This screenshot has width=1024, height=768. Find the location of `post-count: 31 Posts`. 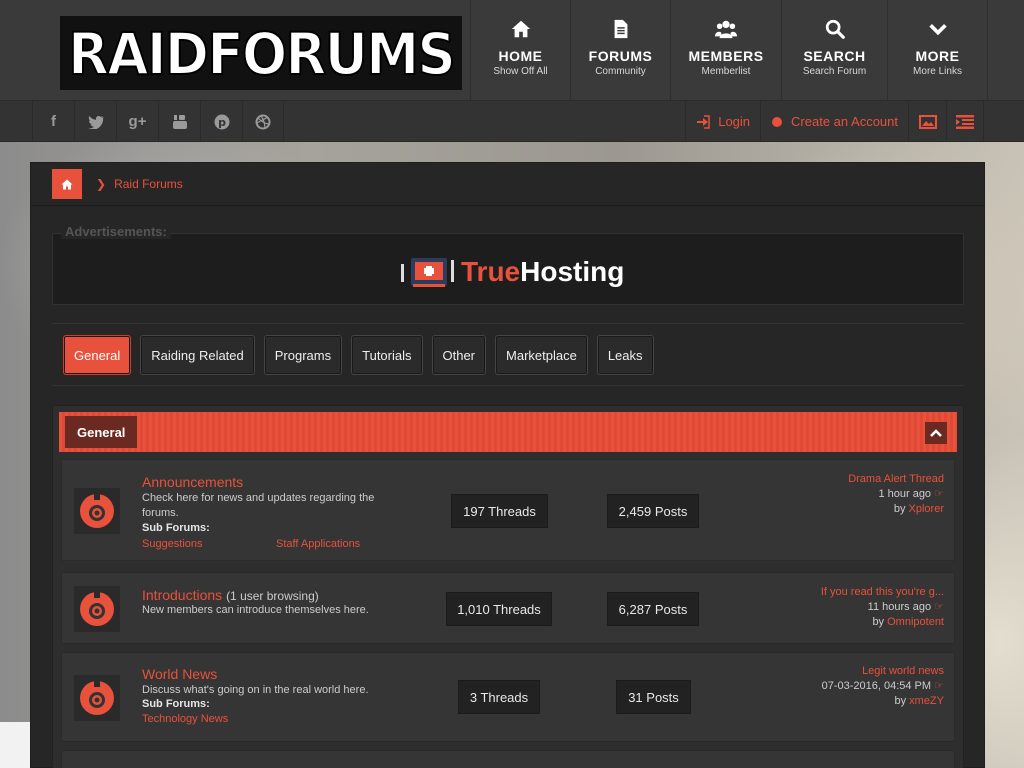

post-count: 31 Posts is located at coordinates (653, 697).